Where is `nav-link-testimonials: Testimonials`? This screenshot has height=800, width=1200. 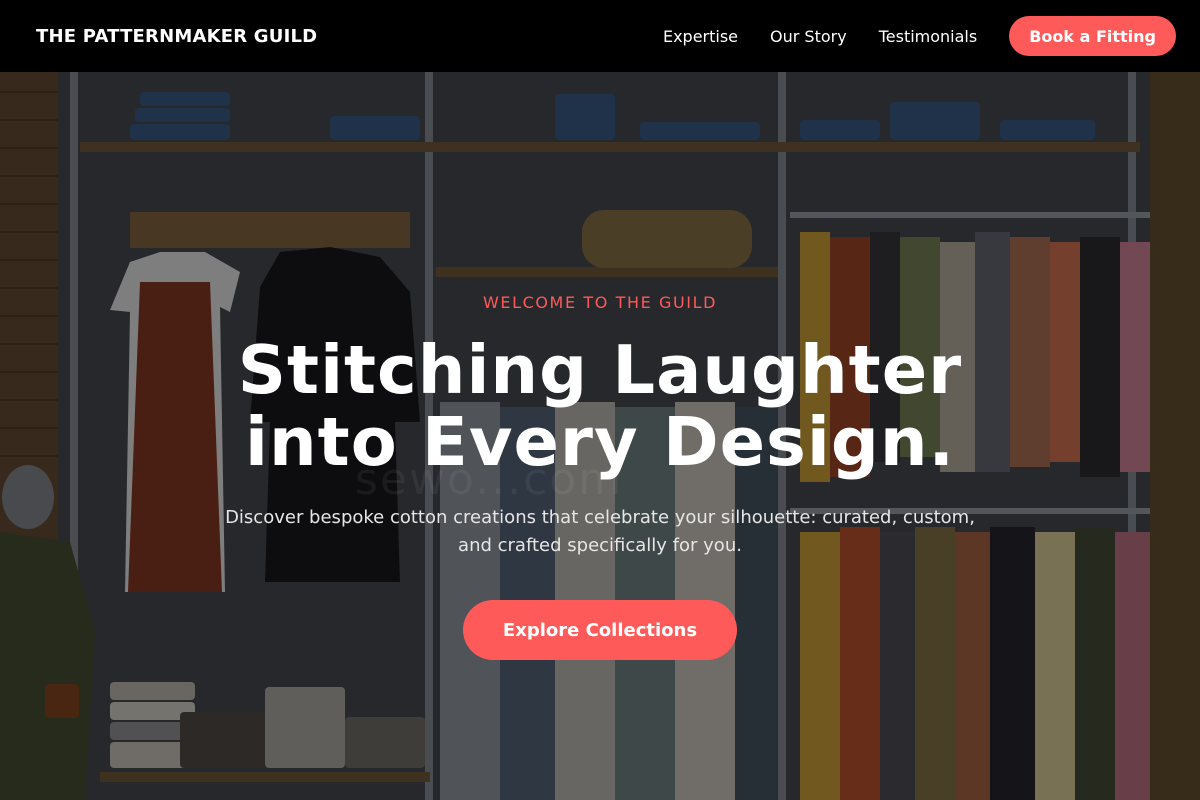 nav-link-testimonials: Testimonials is located at coordinates (928, 36).